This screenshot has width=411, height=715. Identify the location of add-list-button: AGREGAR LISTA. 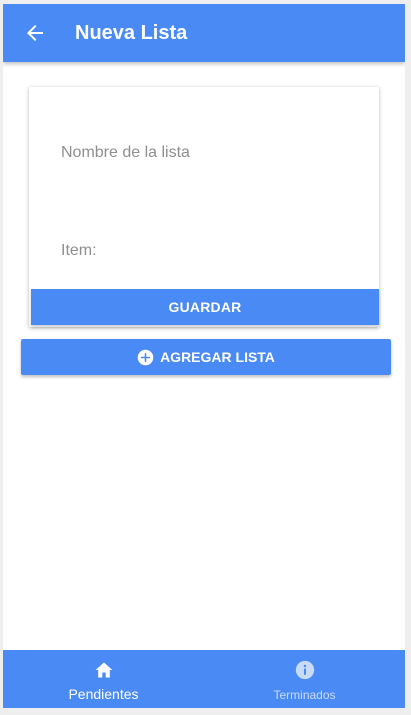
(206, 357).